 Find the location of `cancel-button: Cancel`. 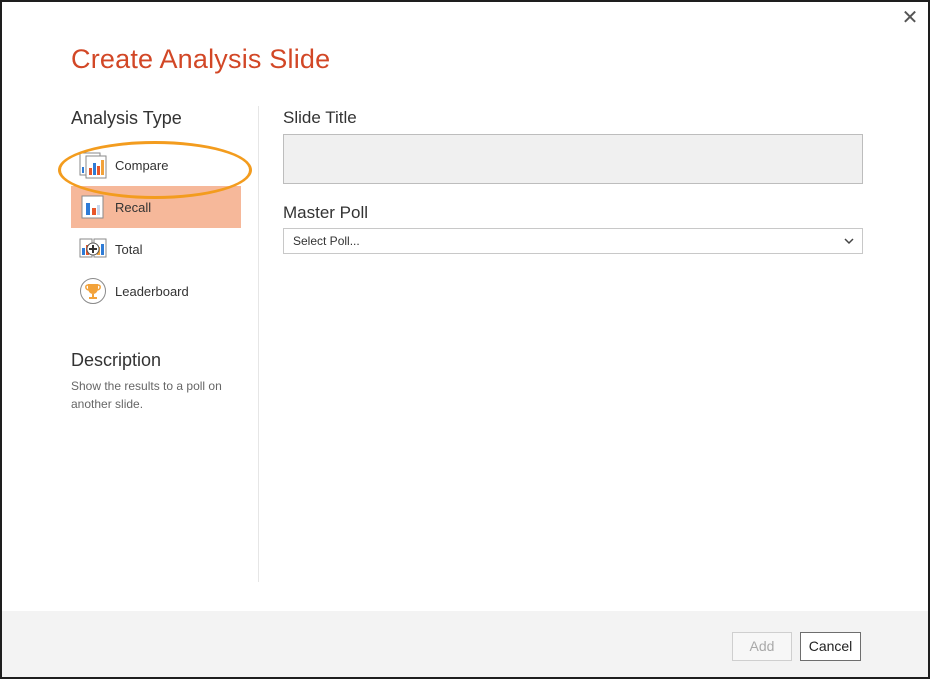

cancel-button: Cancel is located at coordinates (830, 646).